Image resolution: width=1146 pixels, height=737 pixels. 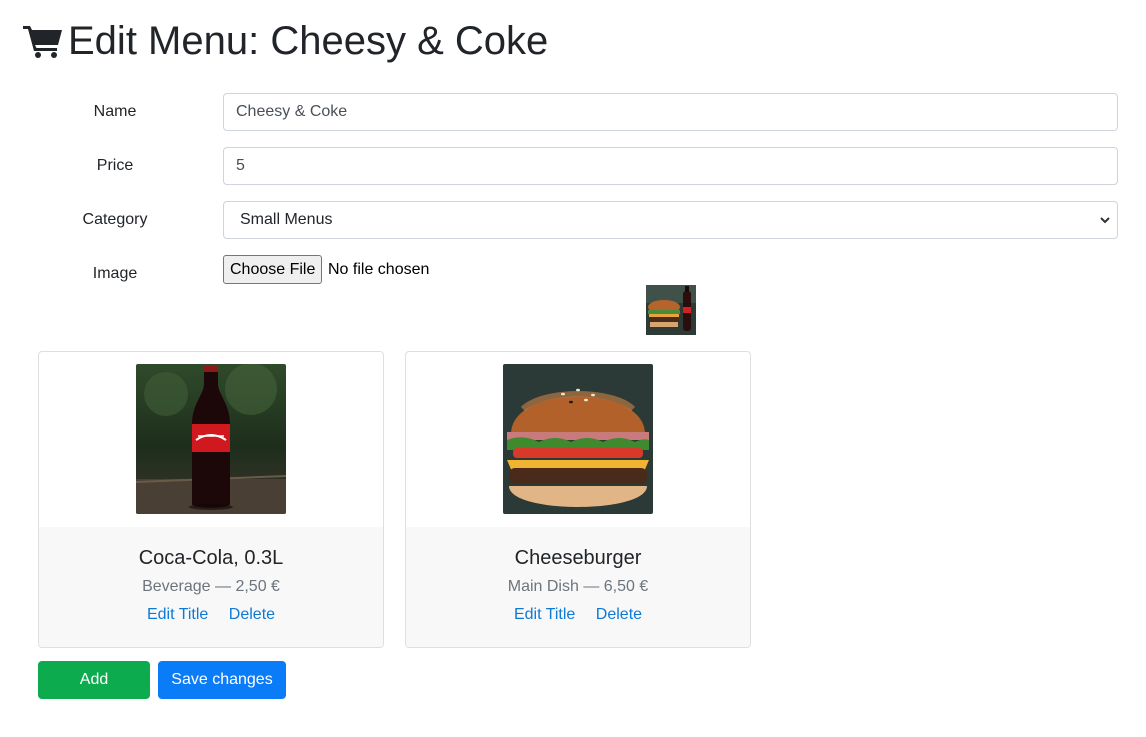 I want to click on coca-cola-image, so click(x=211, y=439).